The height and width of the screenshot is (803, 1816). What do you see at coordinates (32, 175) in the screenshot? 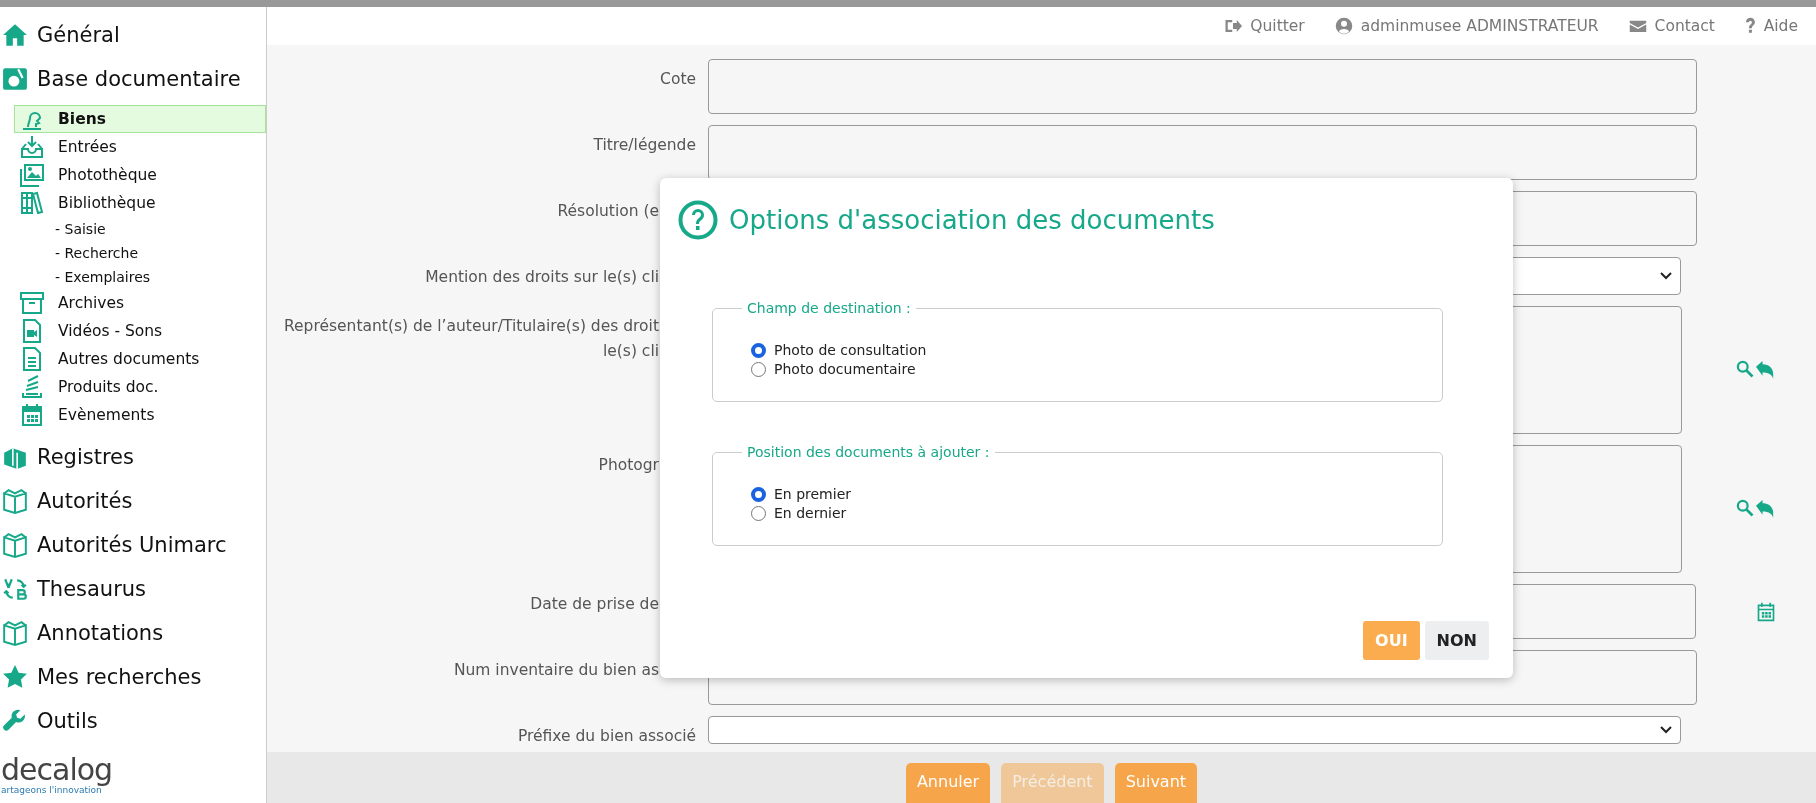
I see `images-icon` at bounding box center [32, 175].